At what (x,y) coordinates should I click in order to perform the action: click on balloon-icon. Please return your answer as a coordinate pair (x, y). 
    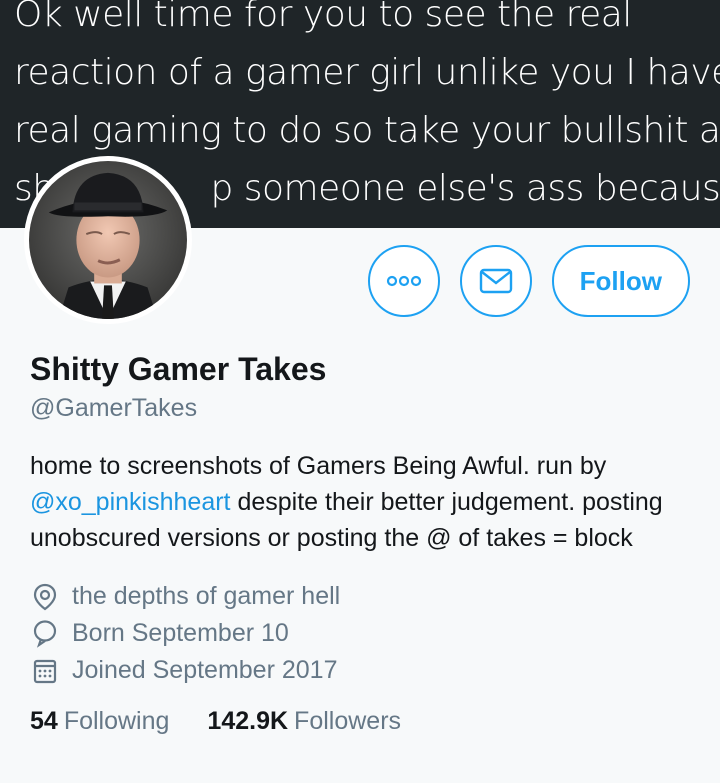
    Looking at the image, I should click on (45, 634).